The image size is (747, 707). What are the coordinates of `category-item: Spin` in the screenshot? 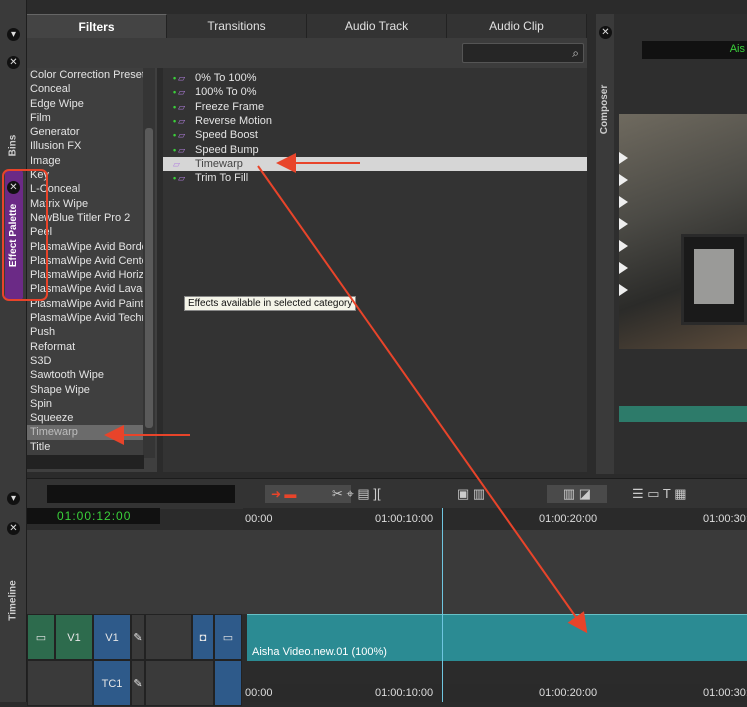 It's located at (85, 404).